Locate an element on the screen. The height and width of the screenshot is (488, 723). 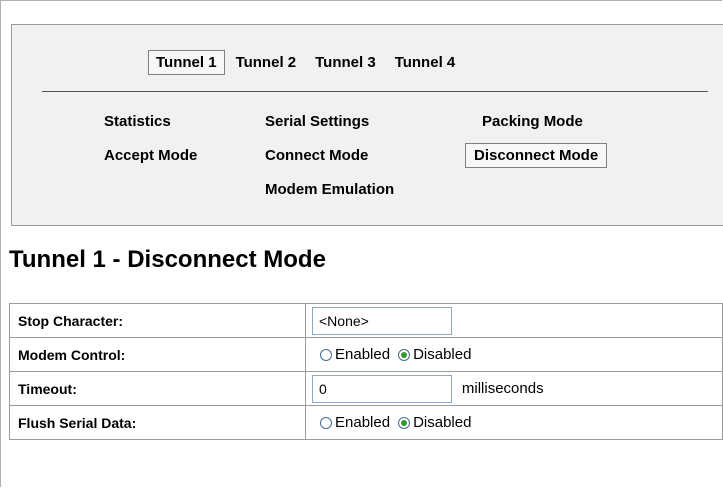
tab-tunnel-2: Tunnel 2 is located at coordinates (266, 62).